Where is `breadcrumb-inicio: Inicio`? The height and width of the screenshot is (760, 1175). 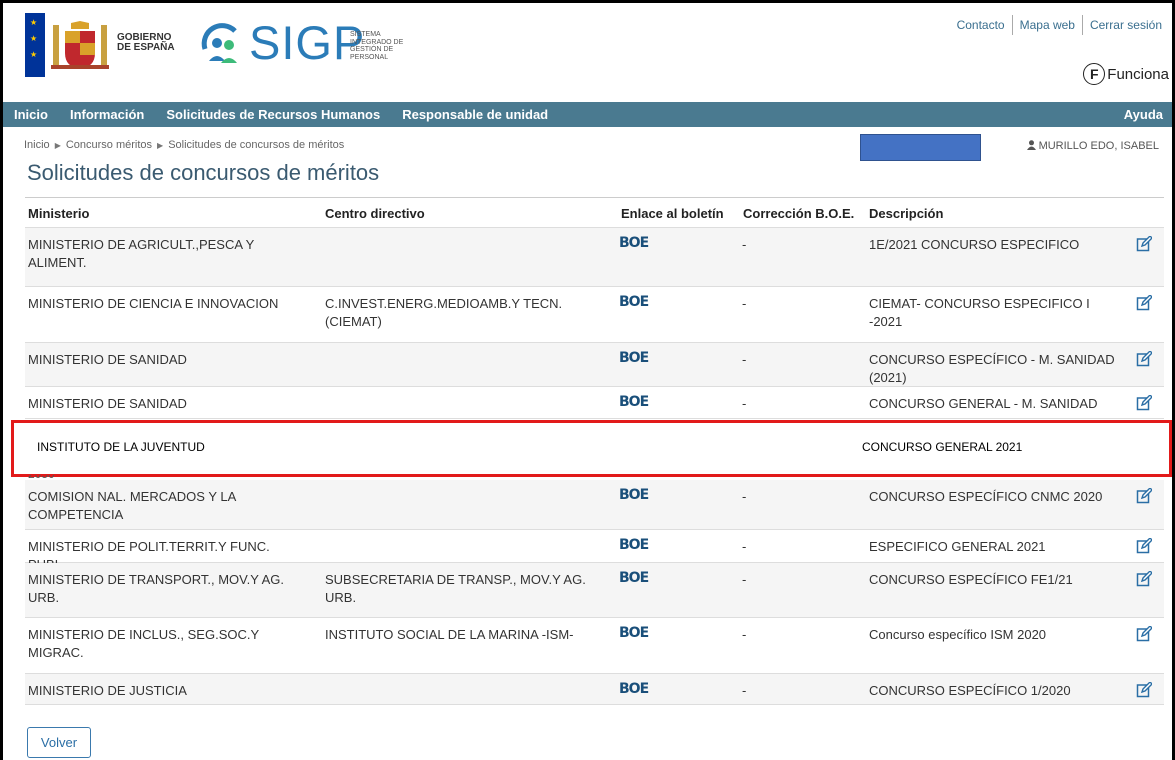 breadcrumb-inicio: Inicio is located at coordinates (37, 145).